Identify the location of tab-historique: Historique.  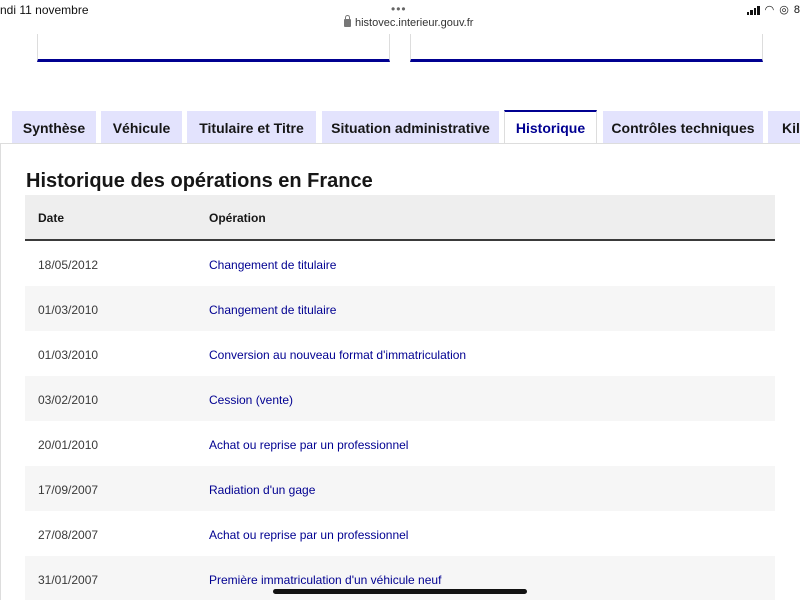
(550, 127).